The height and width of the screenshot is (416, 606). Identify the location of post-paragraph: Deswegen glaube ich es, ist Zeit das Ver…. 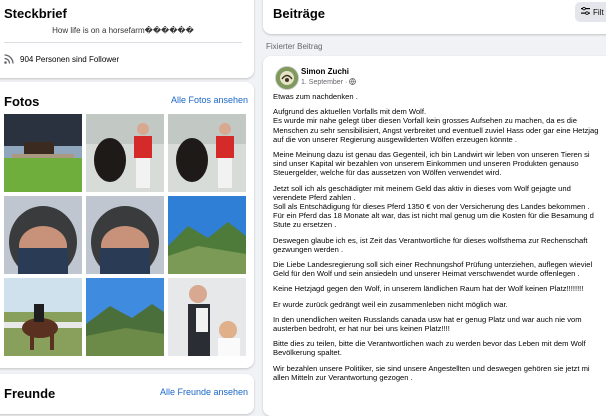
(430, 244).